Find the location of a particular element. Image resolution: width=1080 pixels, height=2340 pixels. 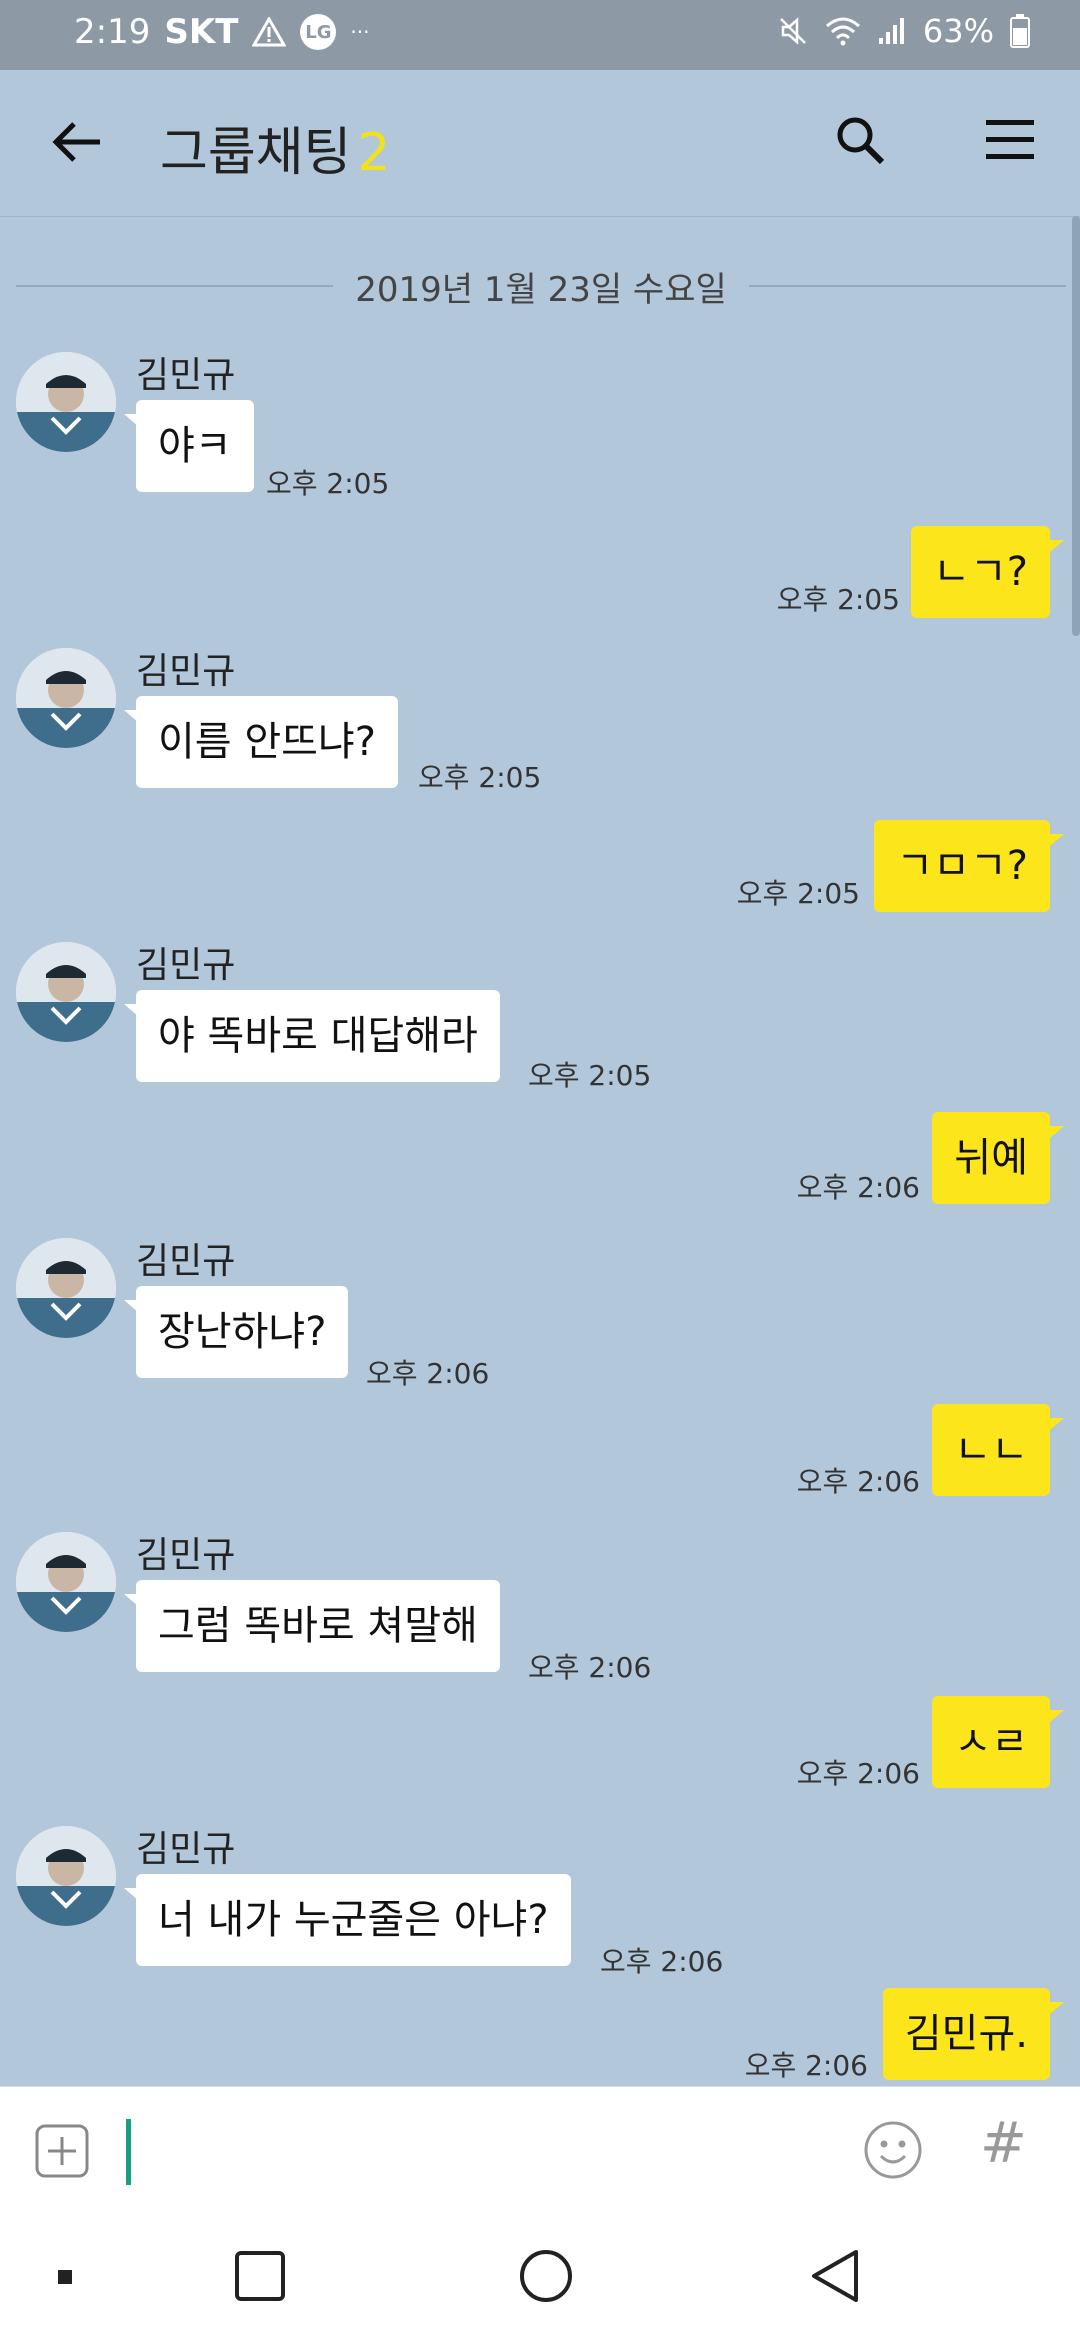

search-button is located at coordinates (860, 140).